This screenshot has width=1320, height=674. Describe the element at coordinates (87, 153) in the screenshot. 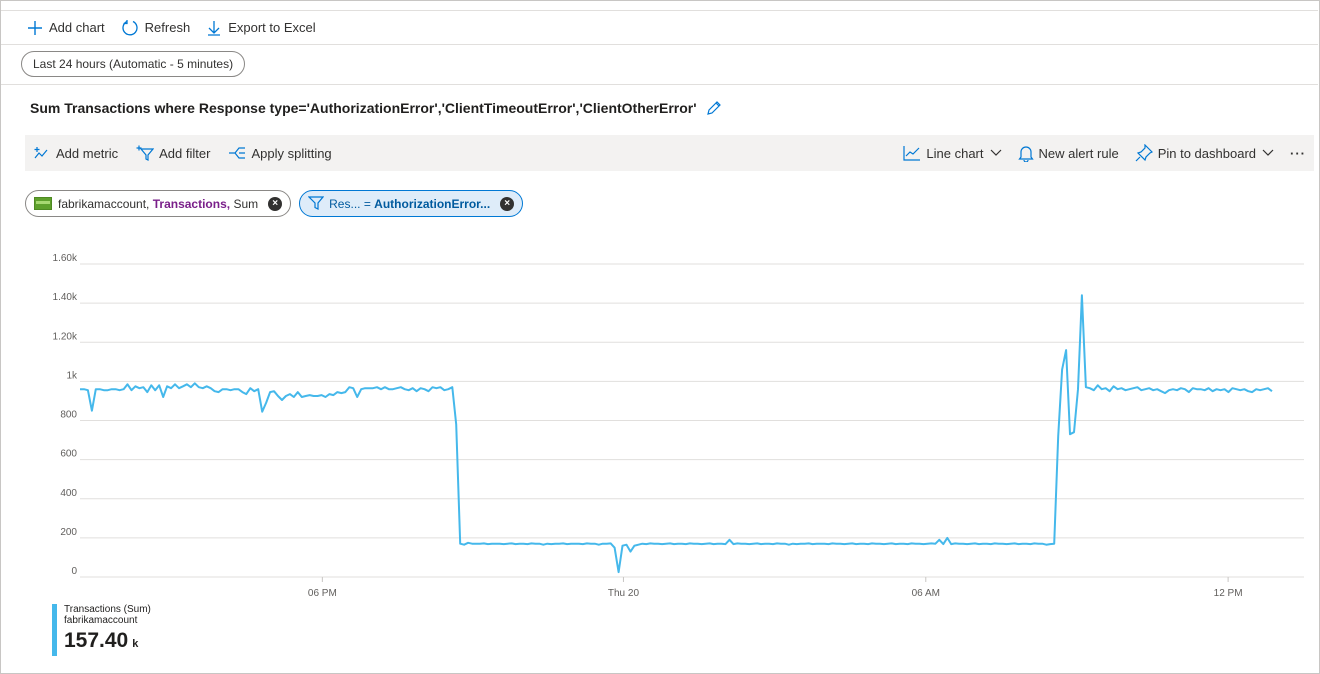

I see `add-metric-label: Add metric` at that location.